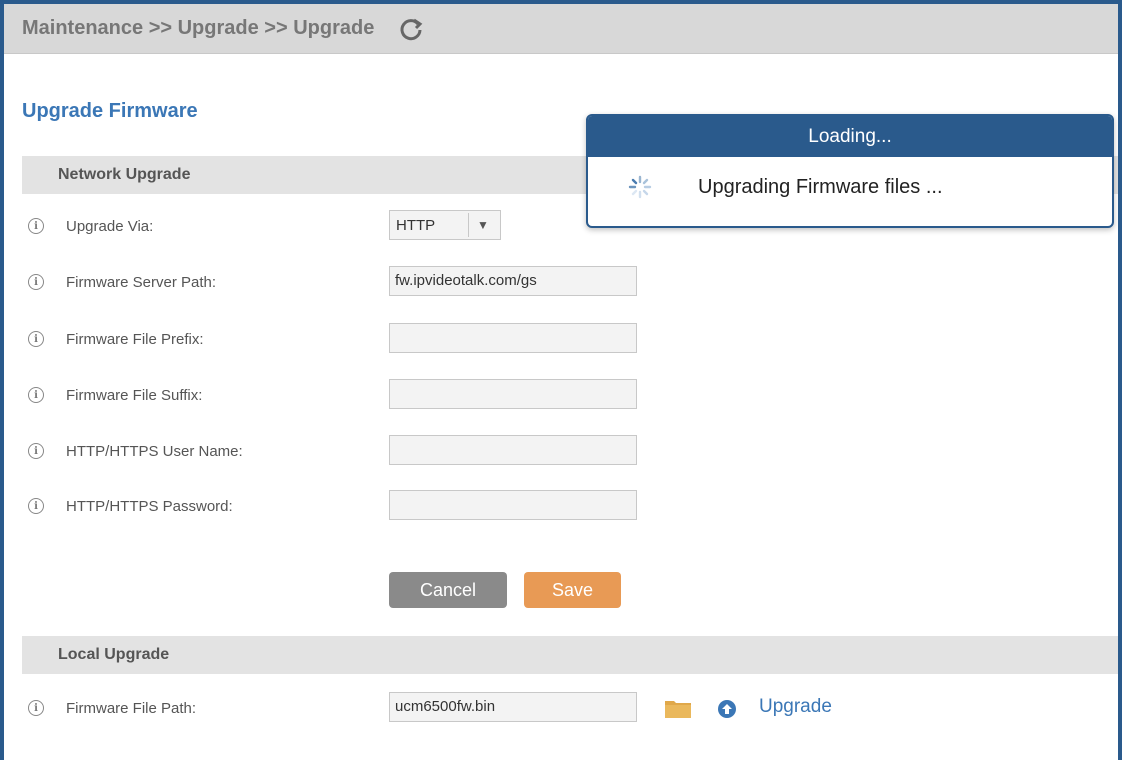 Image resolution: width=1126 pixels, height=760 pixels. I want to click on password-row: i HTTP/HTTPS Password:, so click(127, 506).